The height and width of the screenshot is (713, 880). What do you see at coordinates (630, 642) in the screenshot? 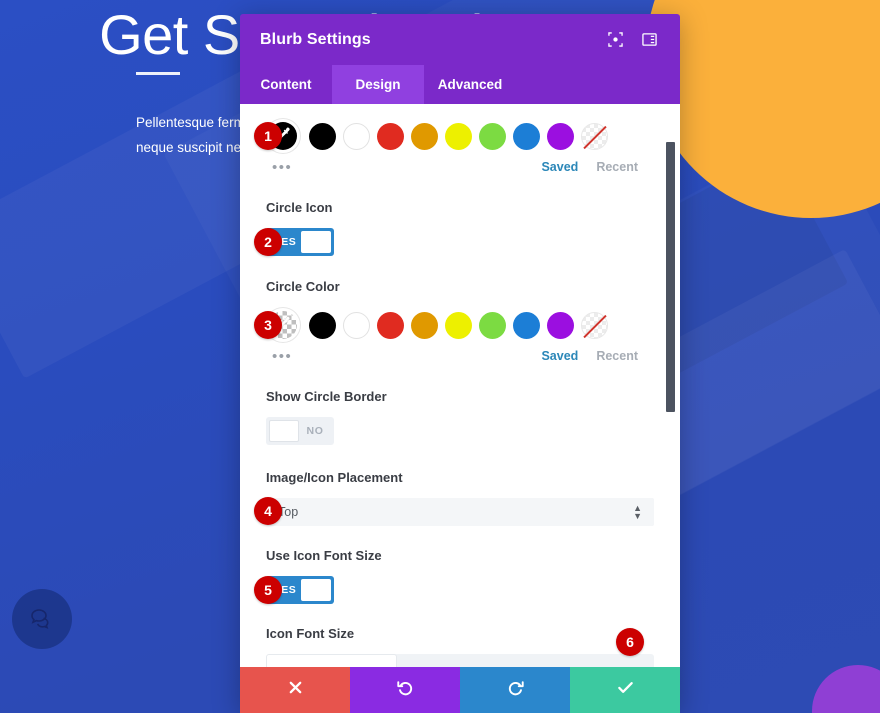
I see `step-badge-6: 6` at bounding box center [630, 642].